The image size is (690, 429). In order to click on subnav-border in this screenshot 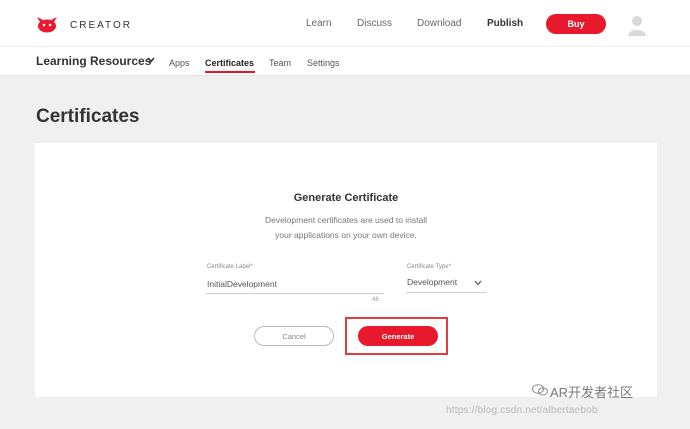, I will do `click(345, 75)`.